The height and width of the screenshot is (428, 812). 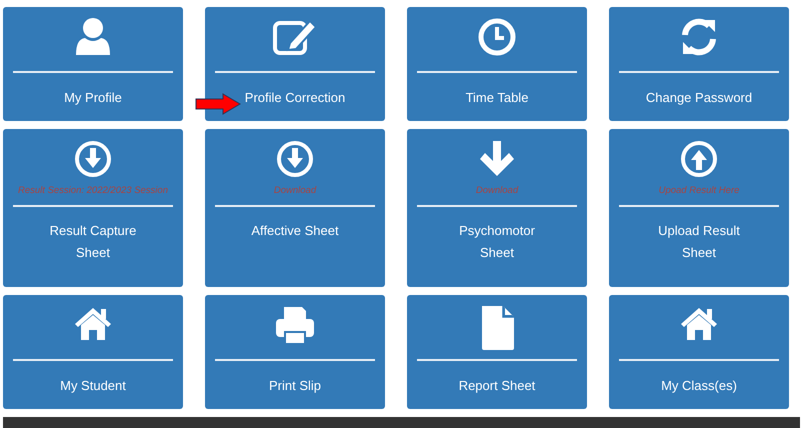 I want to click on tile-title: Result Capture Sheet, so click(x=93, y=242).